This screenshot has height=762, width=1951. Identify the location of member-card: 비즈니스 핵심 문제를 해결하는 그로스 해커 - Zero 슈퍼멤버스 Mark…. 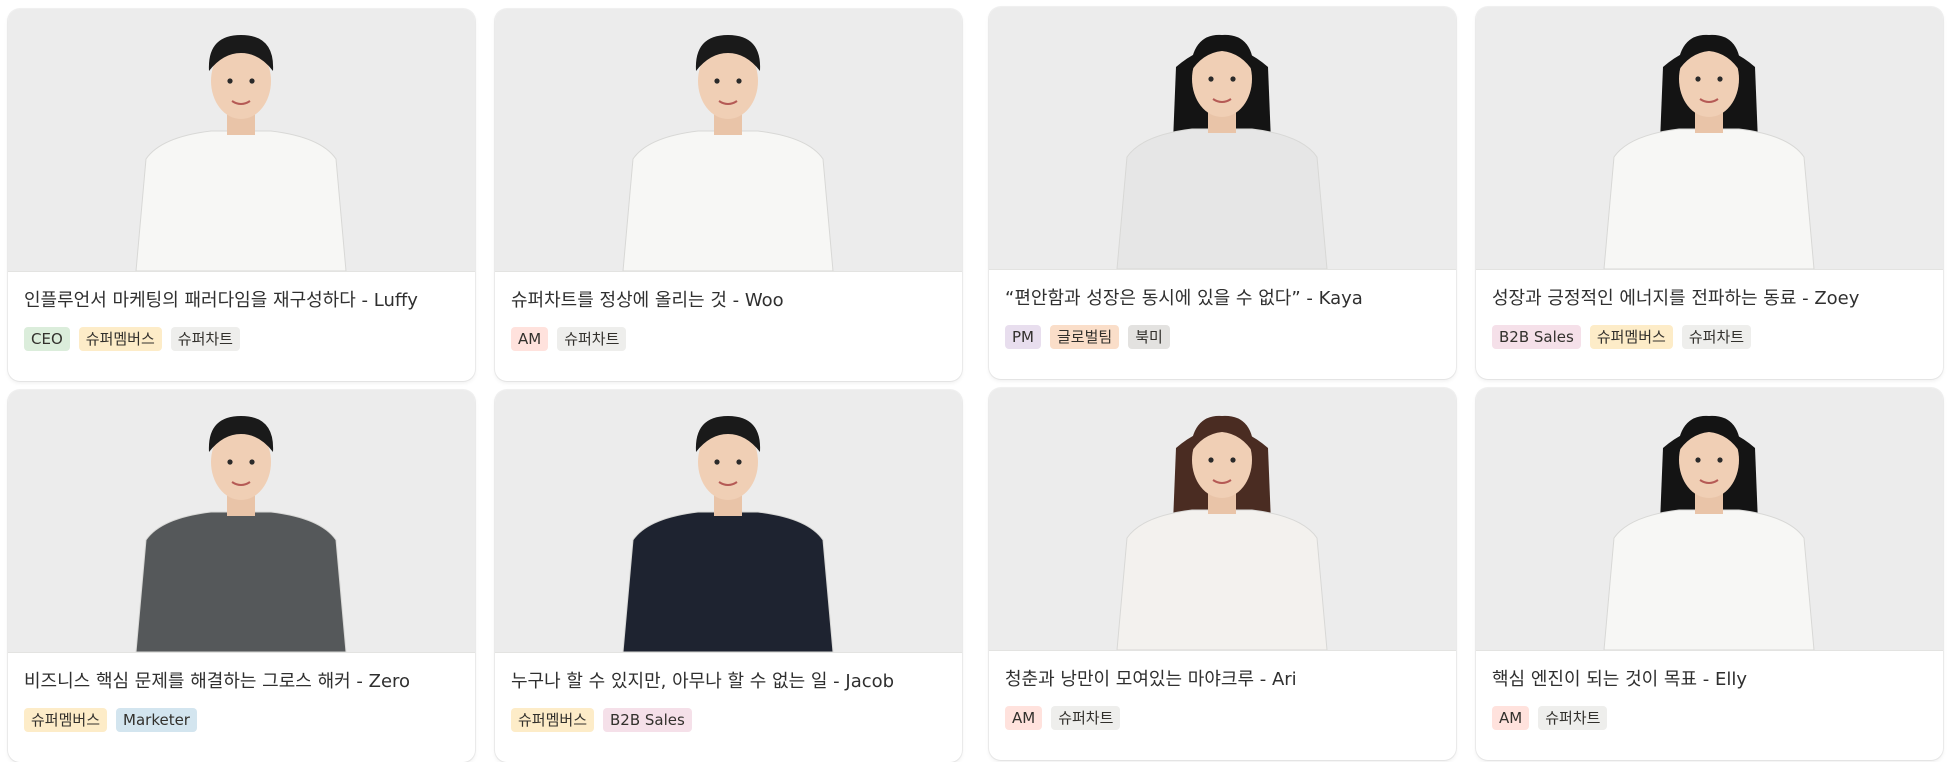
(241, 576).